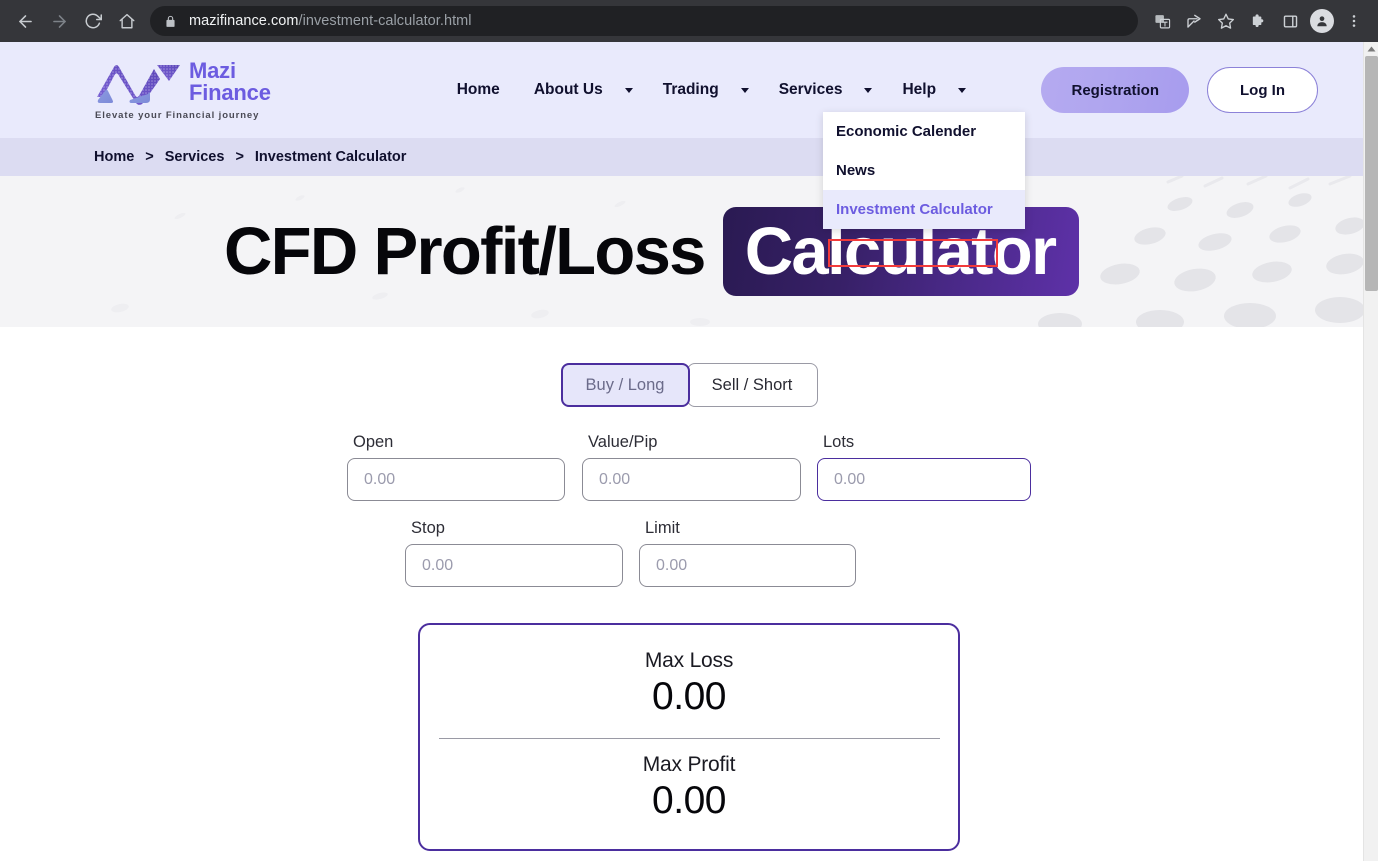  Describe the element at coordinates (114, 157) in the screenshot. I see `breadcrumb-item-home: Home` at that location.